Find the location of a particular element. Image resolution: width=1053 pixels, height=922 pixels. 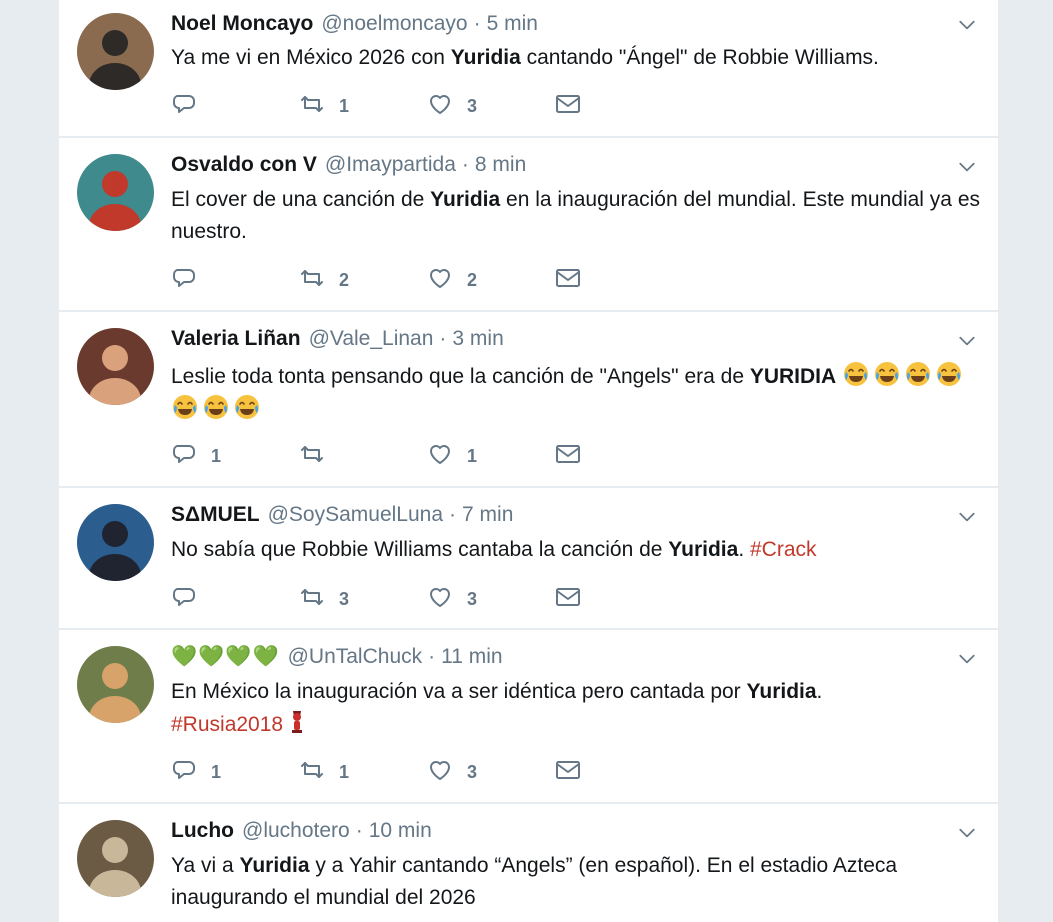

hashtag-link: #Rusia2018 is located at coordinates (227, 724).